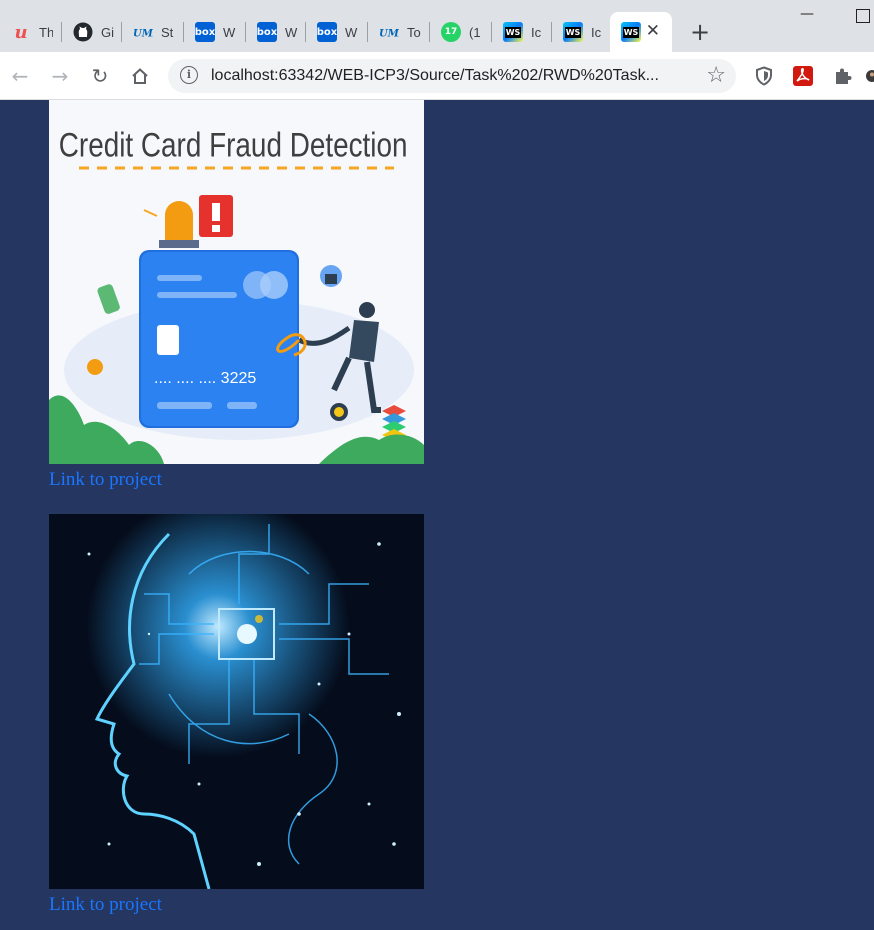 Image resolution: width=874 pixels, height=930 pixels. Describe the element at coordinates (451, 32) in the screenshot. I see `whatsapp-icon: 17` at that location.